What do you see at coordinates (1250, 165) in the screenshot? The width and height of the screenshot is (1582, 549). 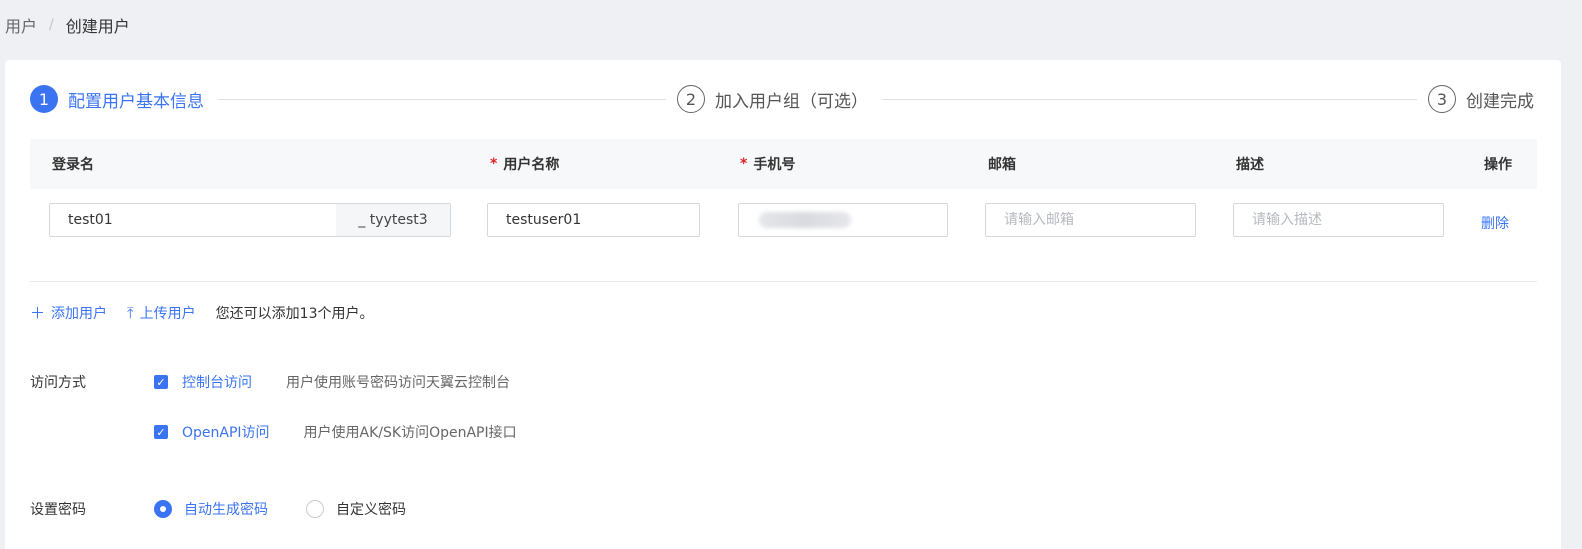 I see `header-description: 描述` at bounding box center [1250, 165].